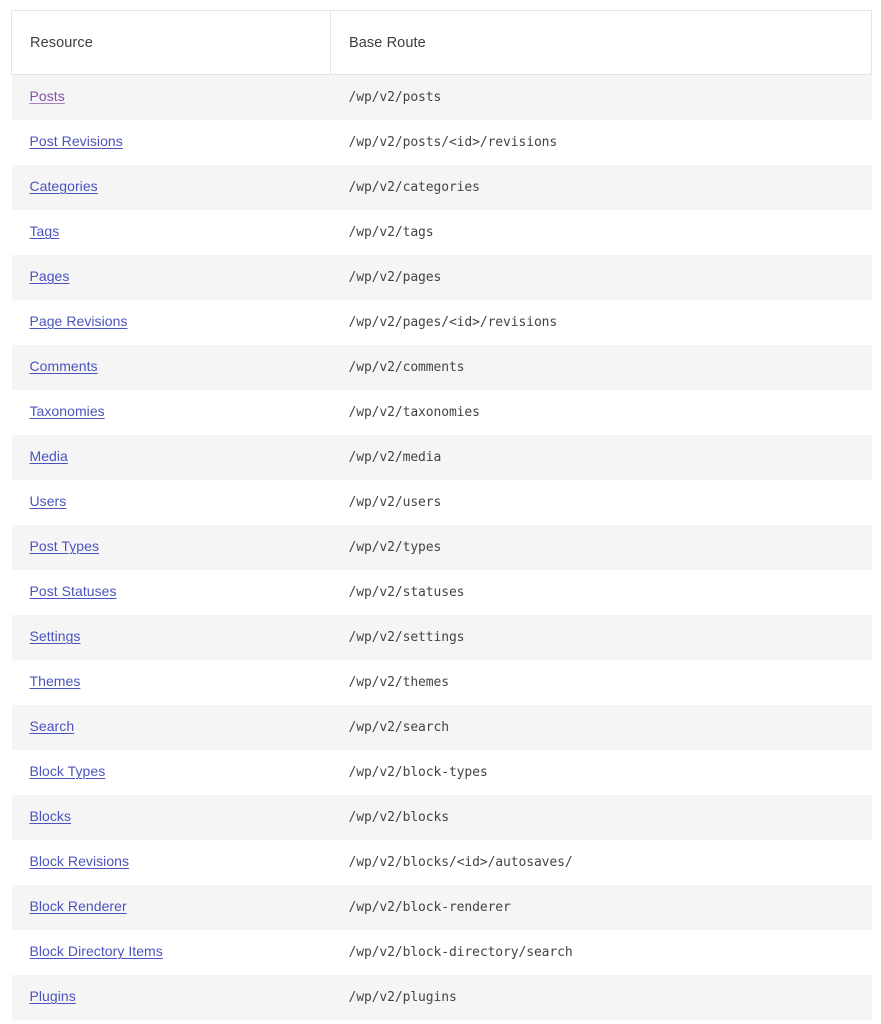  Describe the element at coordinates (65, 546) in the screenshot. I see `resource-link: Post Types` at that location.